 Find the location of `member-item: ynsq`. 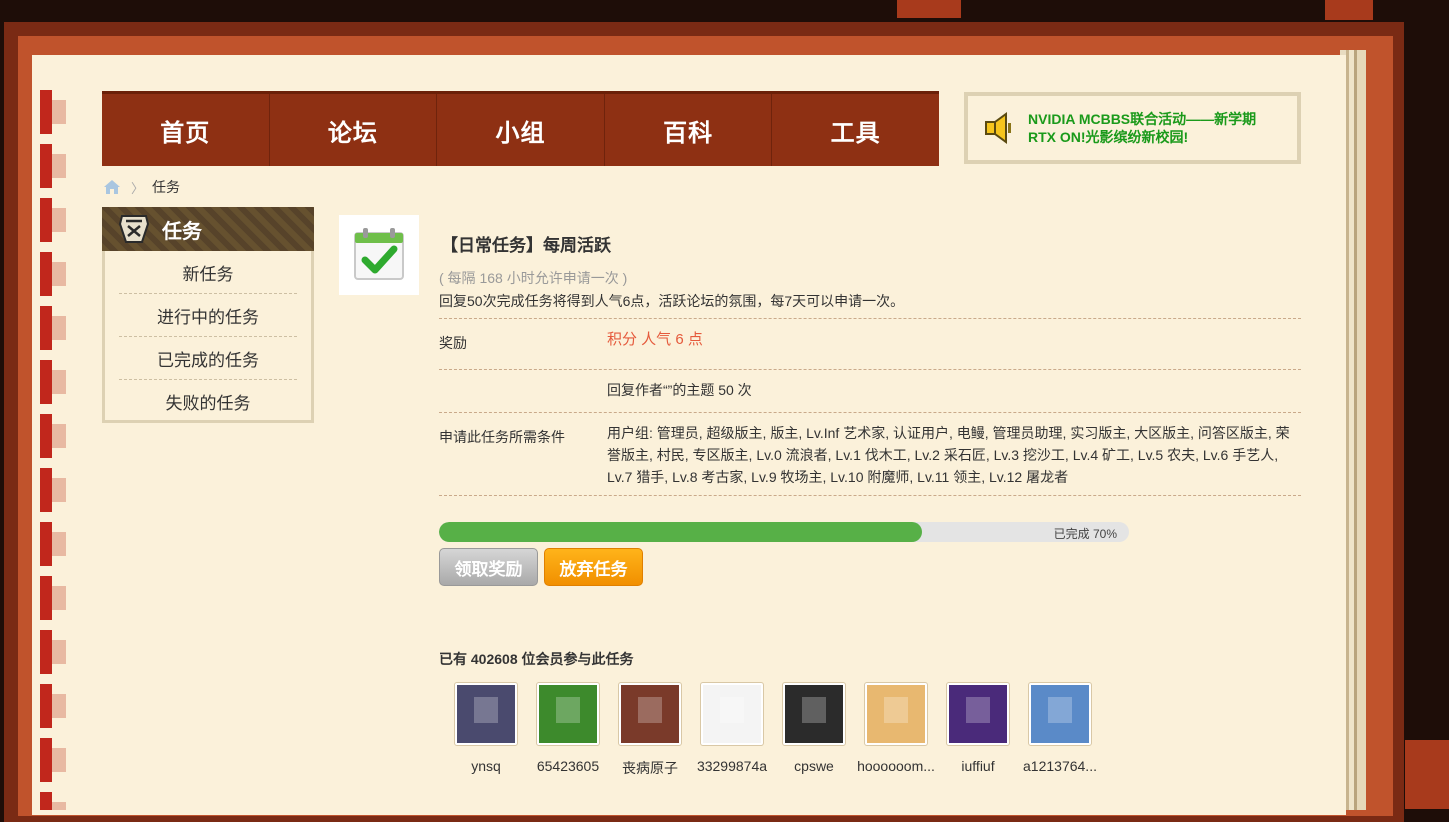

member-item: ynsq is located at coordinates (486, 730).